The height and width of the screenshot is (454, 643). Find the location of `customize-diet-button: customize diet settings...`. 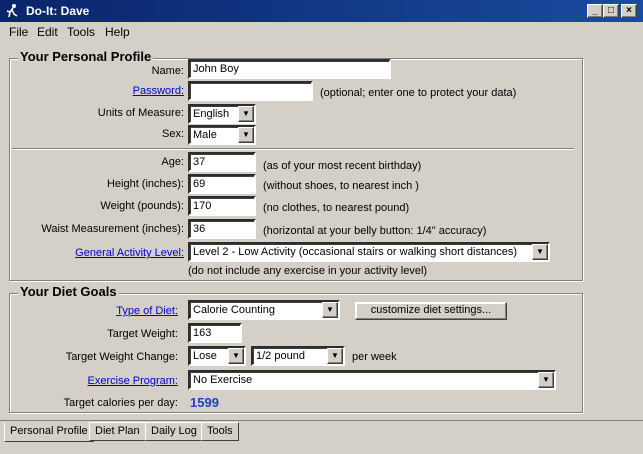

customize-diet-button: customize diet settings... is located at coordinates (431, 311).